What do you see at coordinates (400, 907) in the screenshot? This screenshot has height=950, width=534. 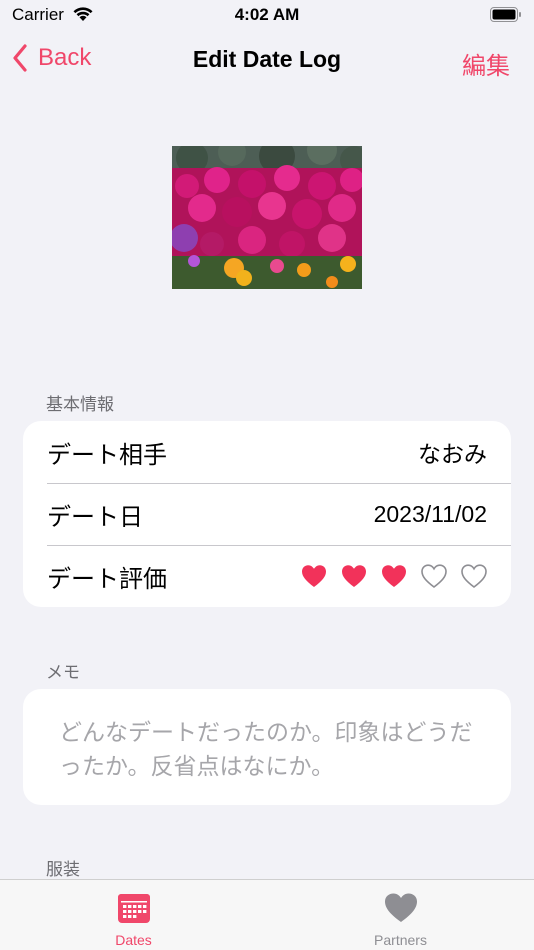 I see `heart-icon` at bounding box center [400, 907].